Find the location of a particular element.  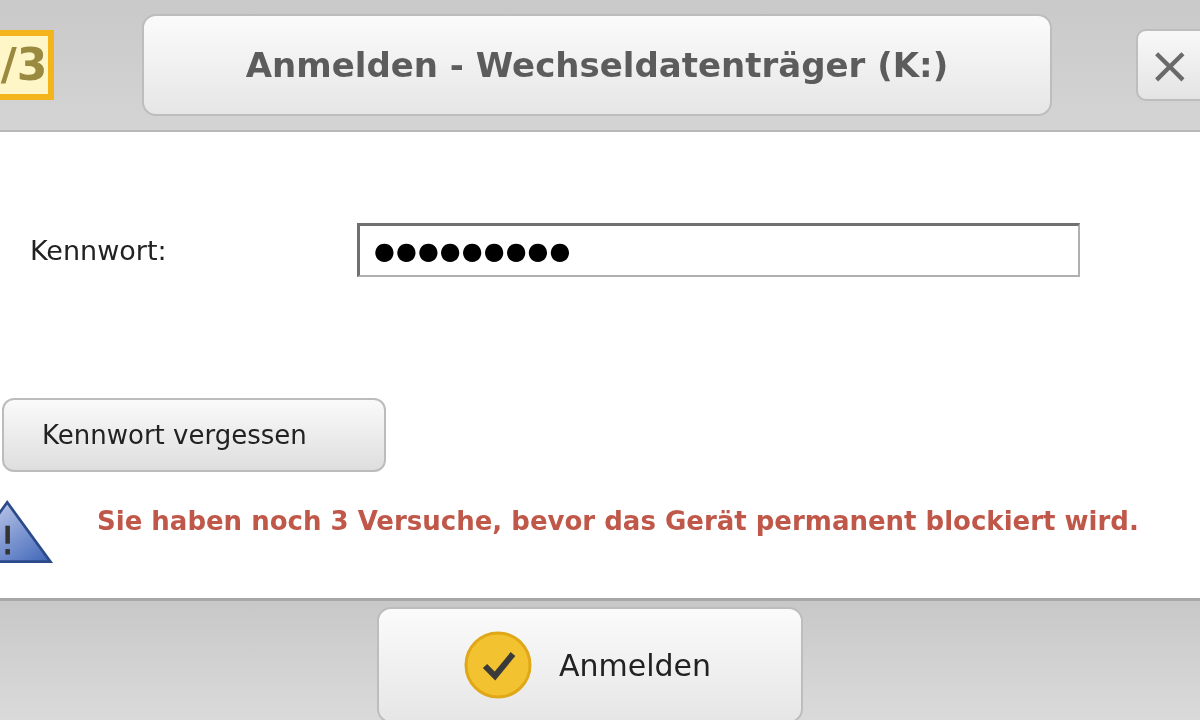

logo: /3 is located at coordinates (27, 65).